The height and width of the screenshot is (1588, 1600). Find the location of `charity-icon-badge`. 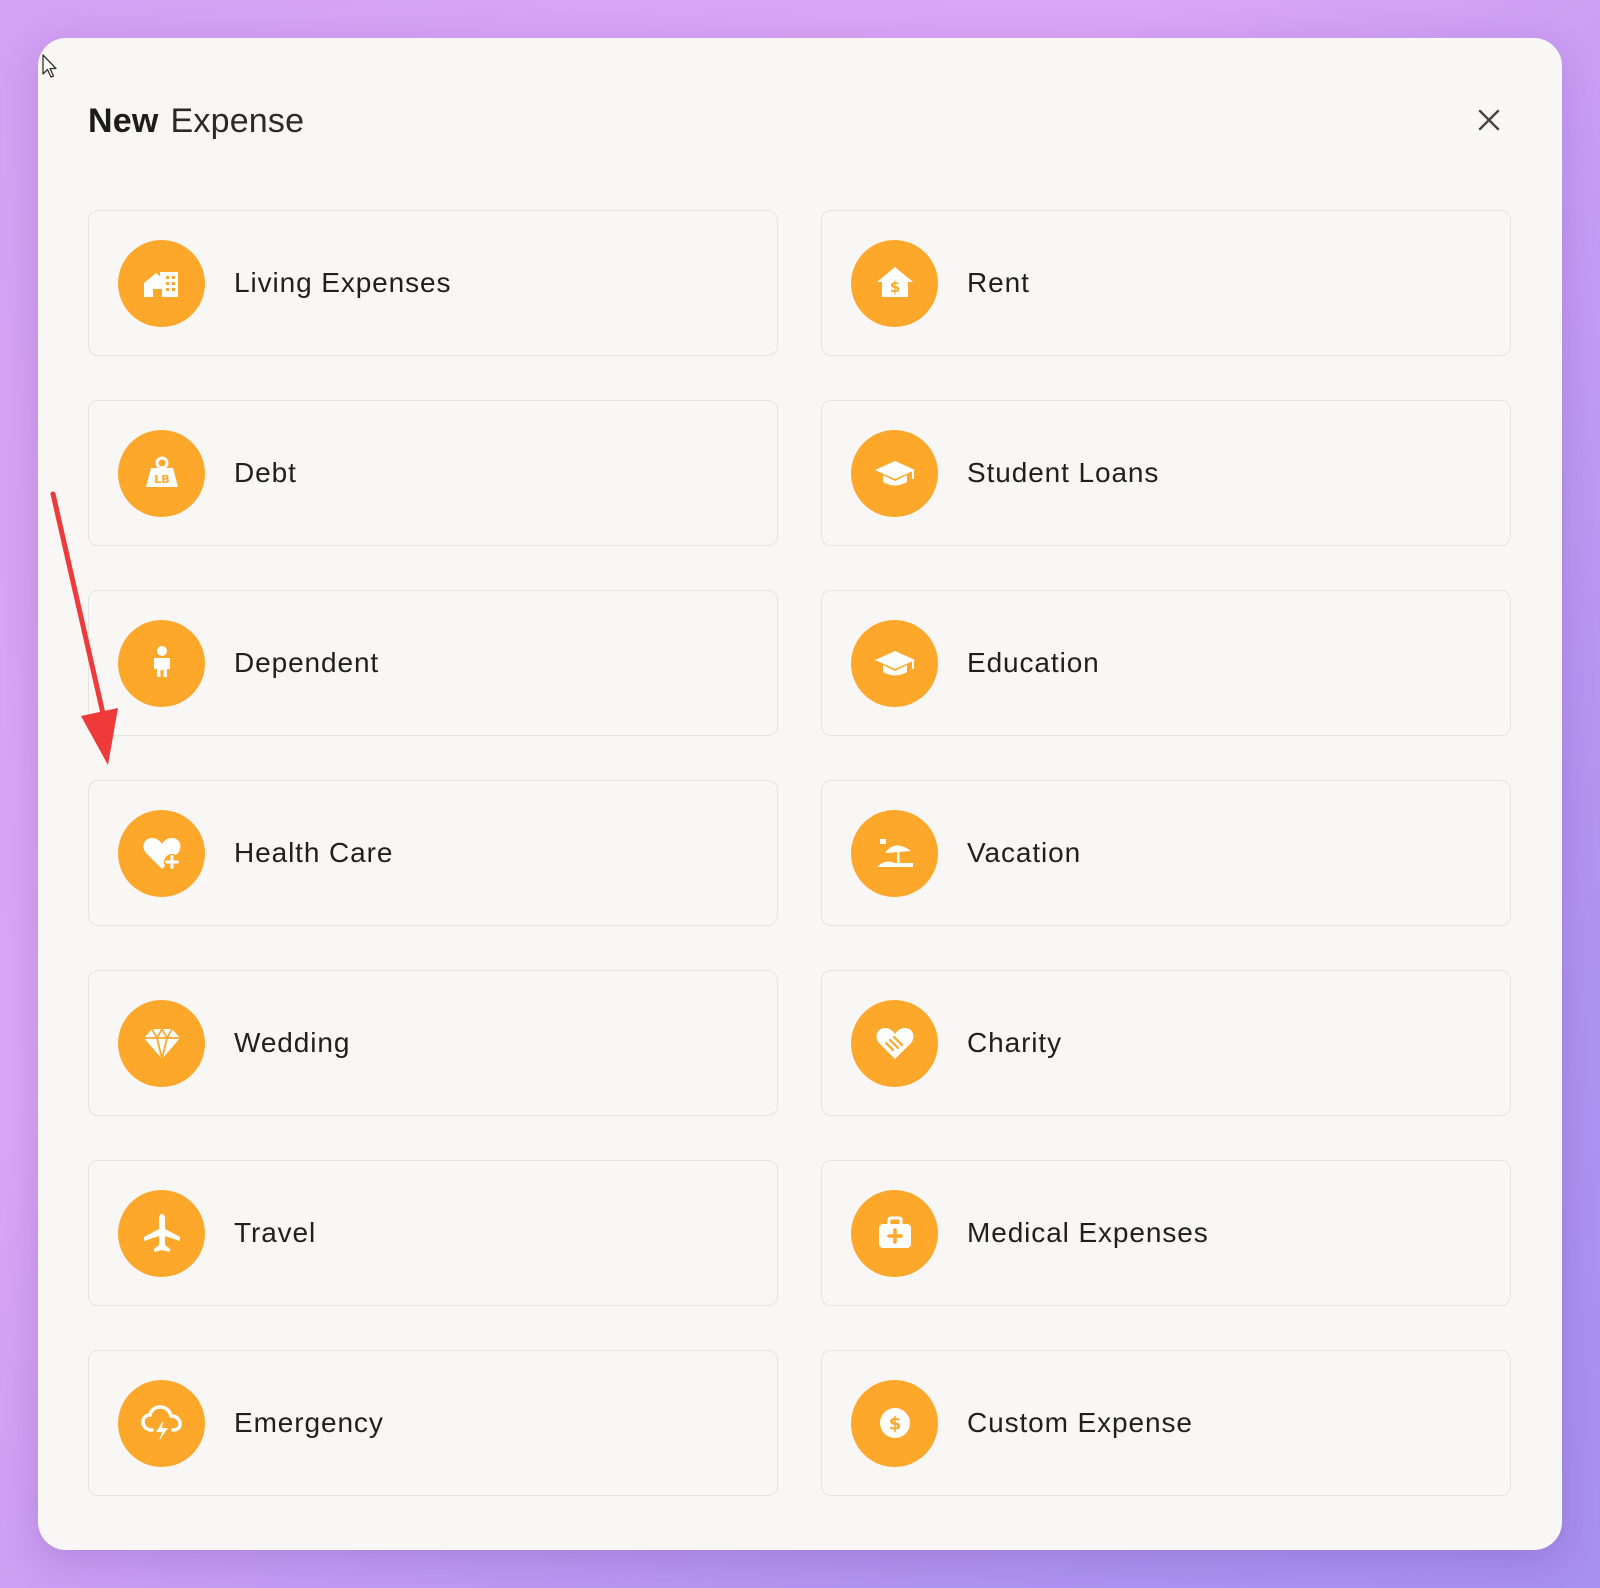

charity-icon-badge is located at coordinates (894, 1043).